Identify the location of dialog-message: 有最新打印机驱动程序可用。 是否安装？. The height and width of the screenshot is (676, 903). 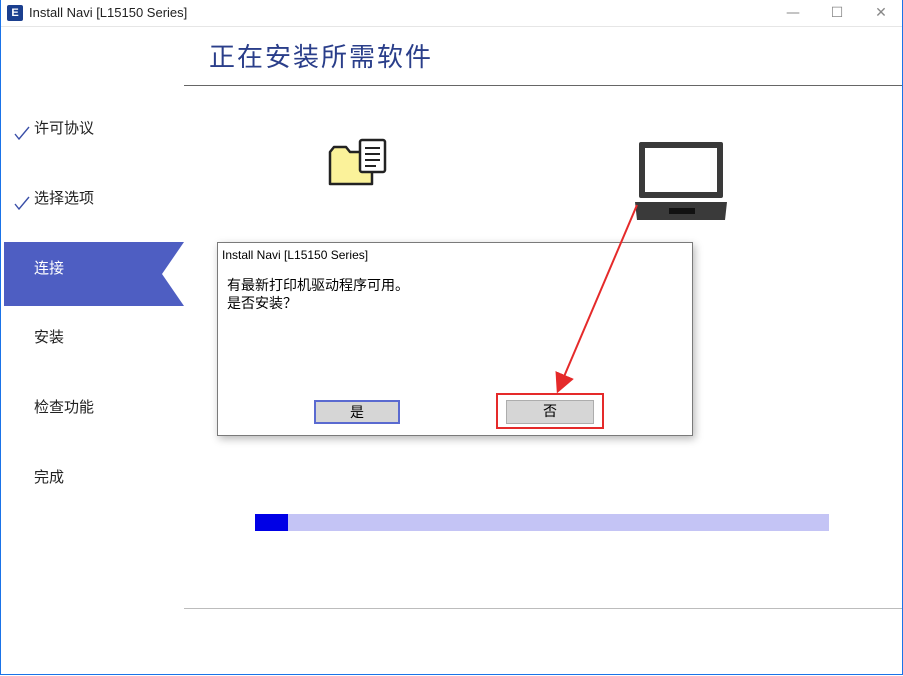
(318, 295).